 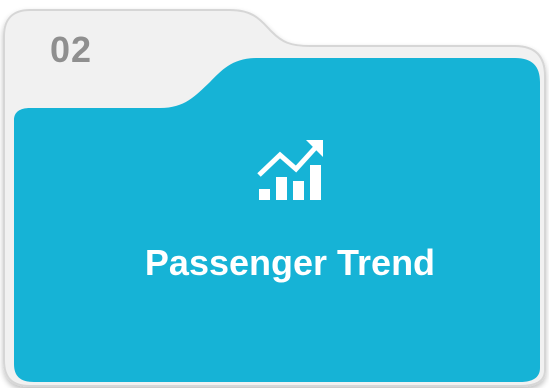 What do you see at coordinates (290, 170) in the screenshot?
I see `trend-chart-icon` at bounding box center [290, 170].